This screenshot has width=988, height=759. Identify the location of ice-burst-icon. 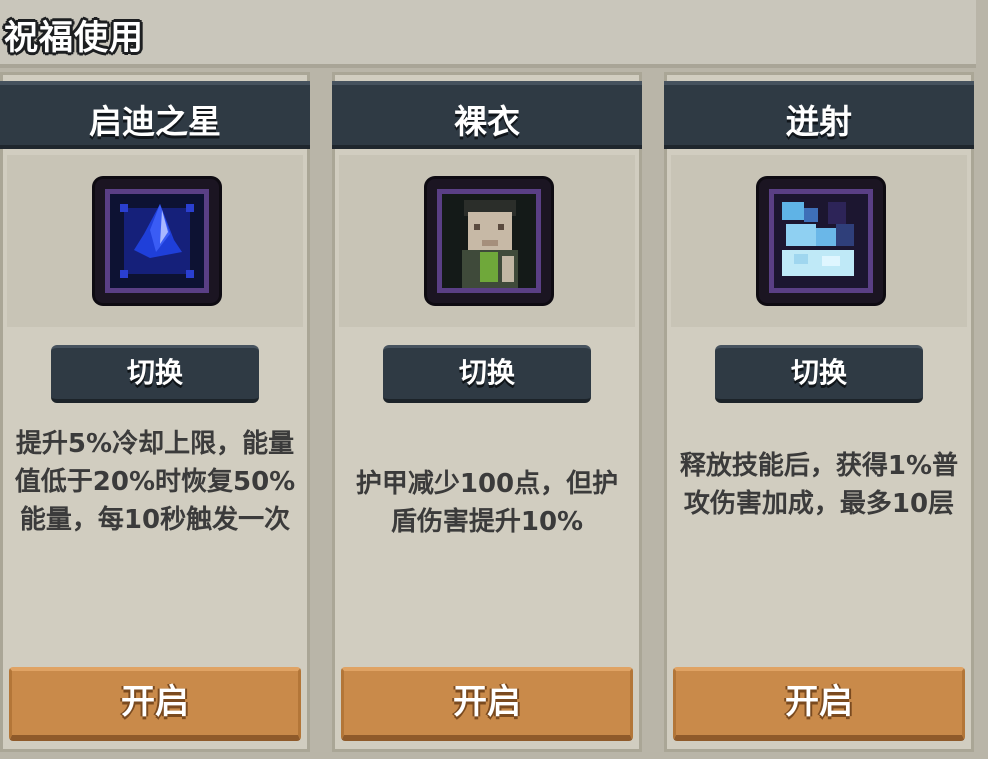
(821, 241).